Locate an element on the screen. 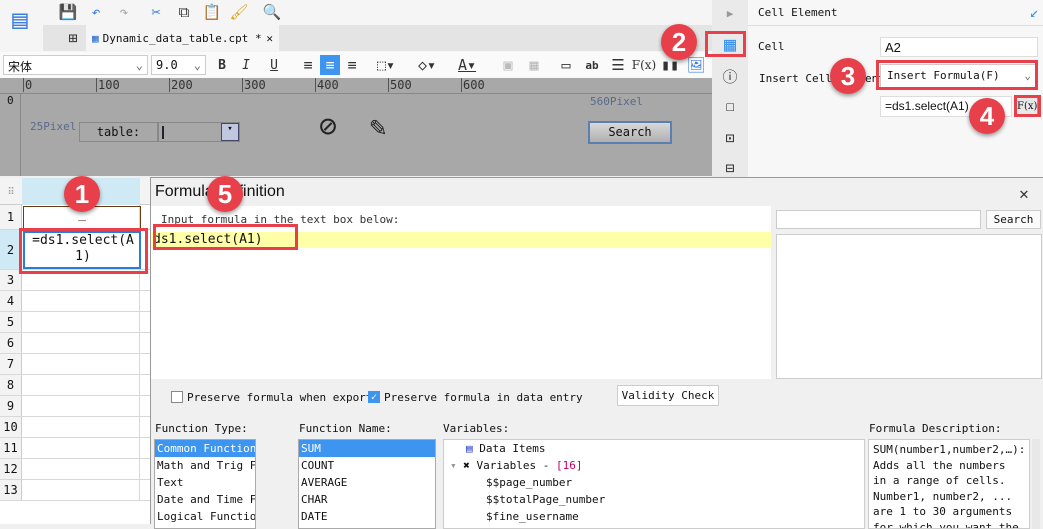 The width and height of the screenshot is (1043, 529). widget-icon: ⊡ is located at coordinates (730, 138).